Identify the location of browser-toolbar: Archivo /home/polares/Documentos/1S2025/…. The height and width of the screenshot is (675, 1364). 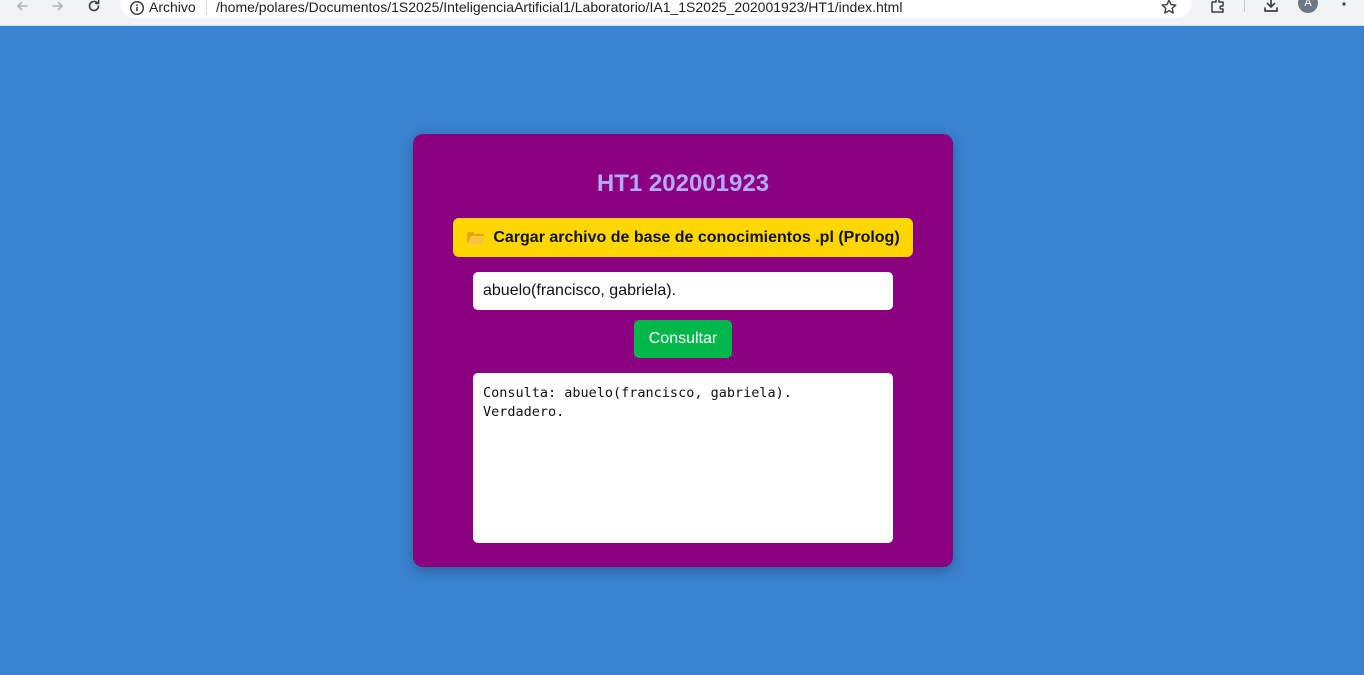
(682, 13).